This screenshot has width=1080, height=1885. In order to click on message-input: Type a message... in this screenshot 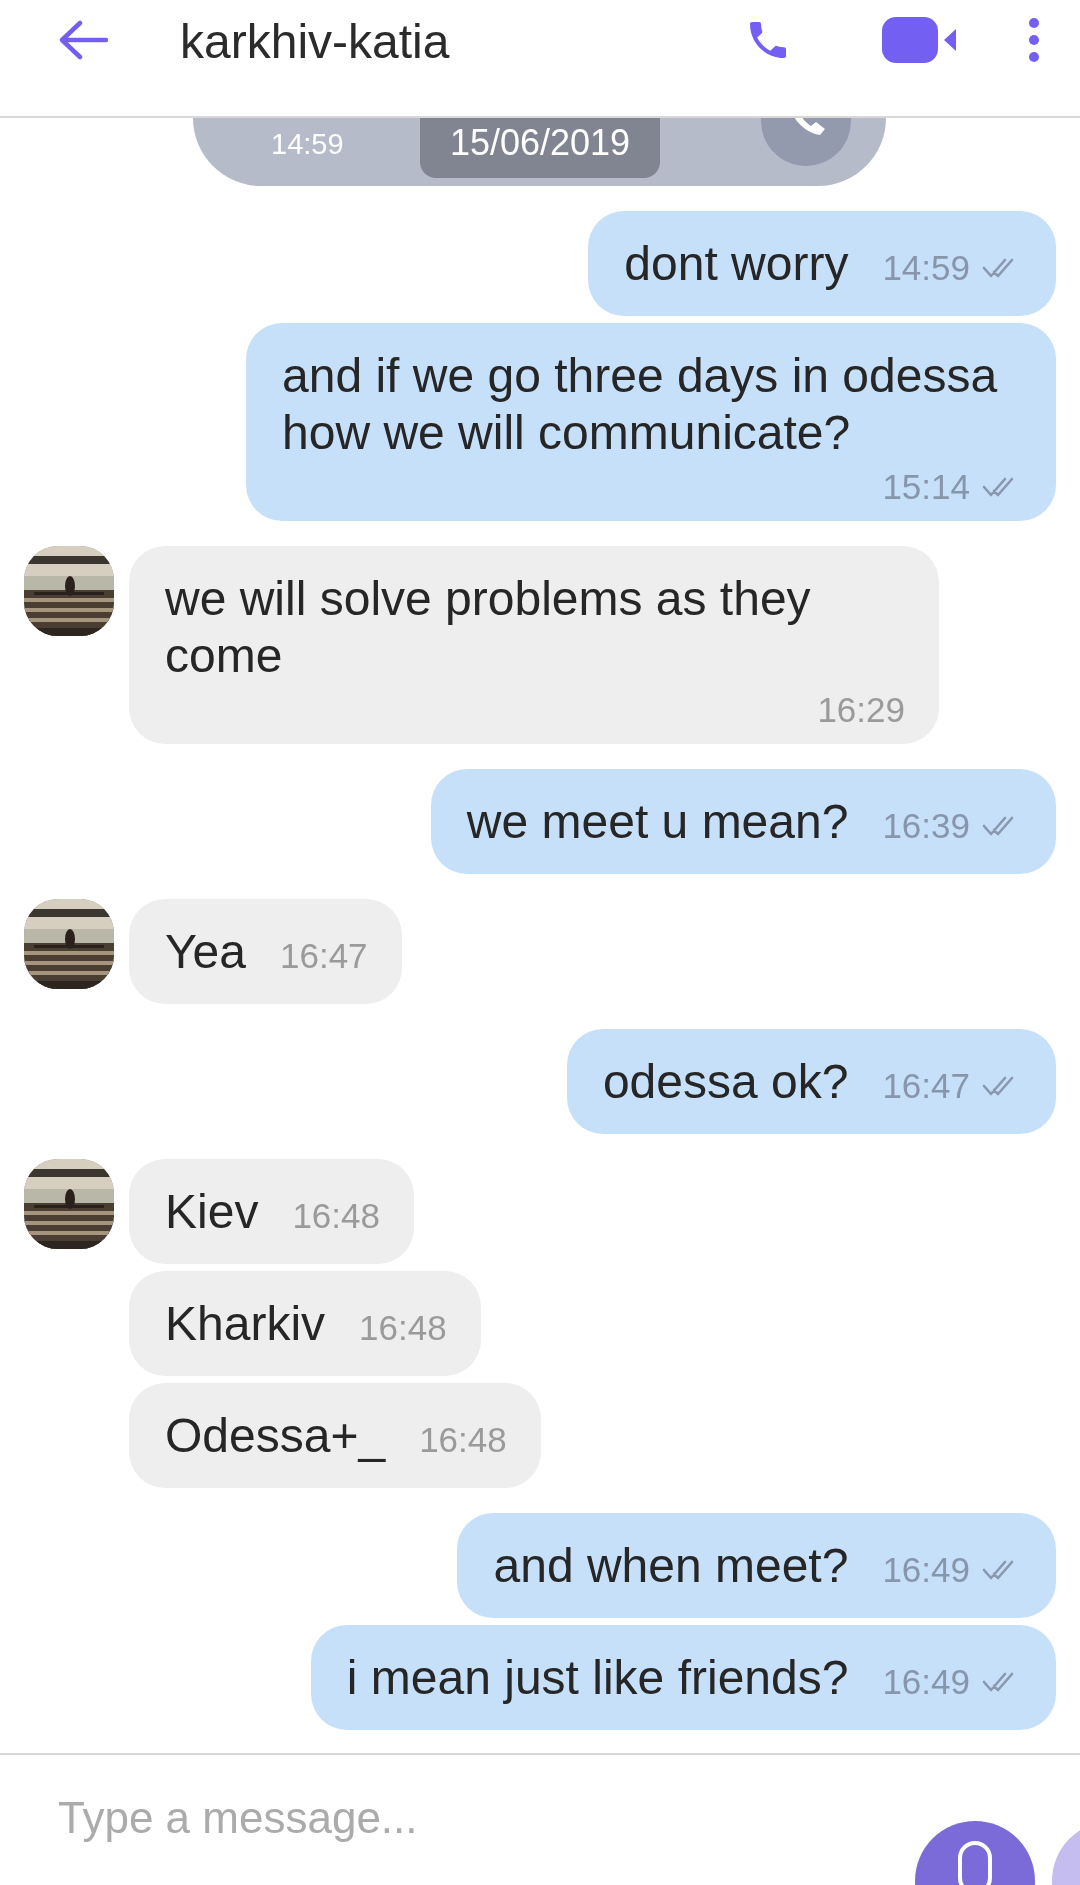, I will do `click(238, 1818)`.